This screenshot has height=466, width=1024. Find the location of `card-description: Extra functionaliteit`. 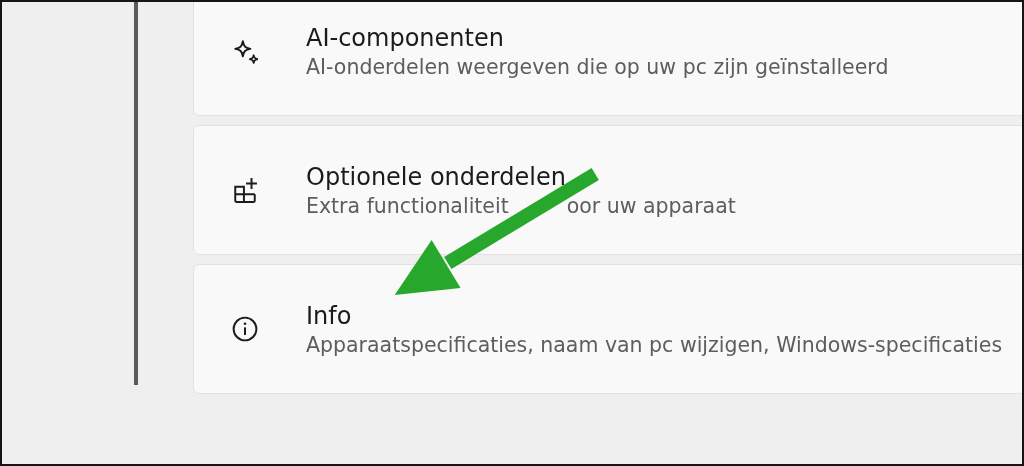

card-description: Extra functionaliteit is located at coordinates (407, 205).